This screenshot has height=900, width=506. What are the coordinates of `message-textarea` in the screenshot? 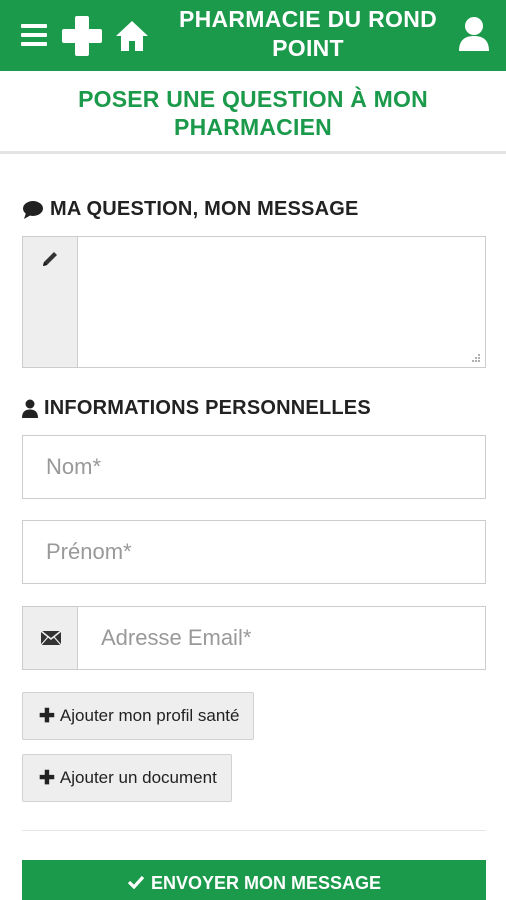 It's located at (282, 302).